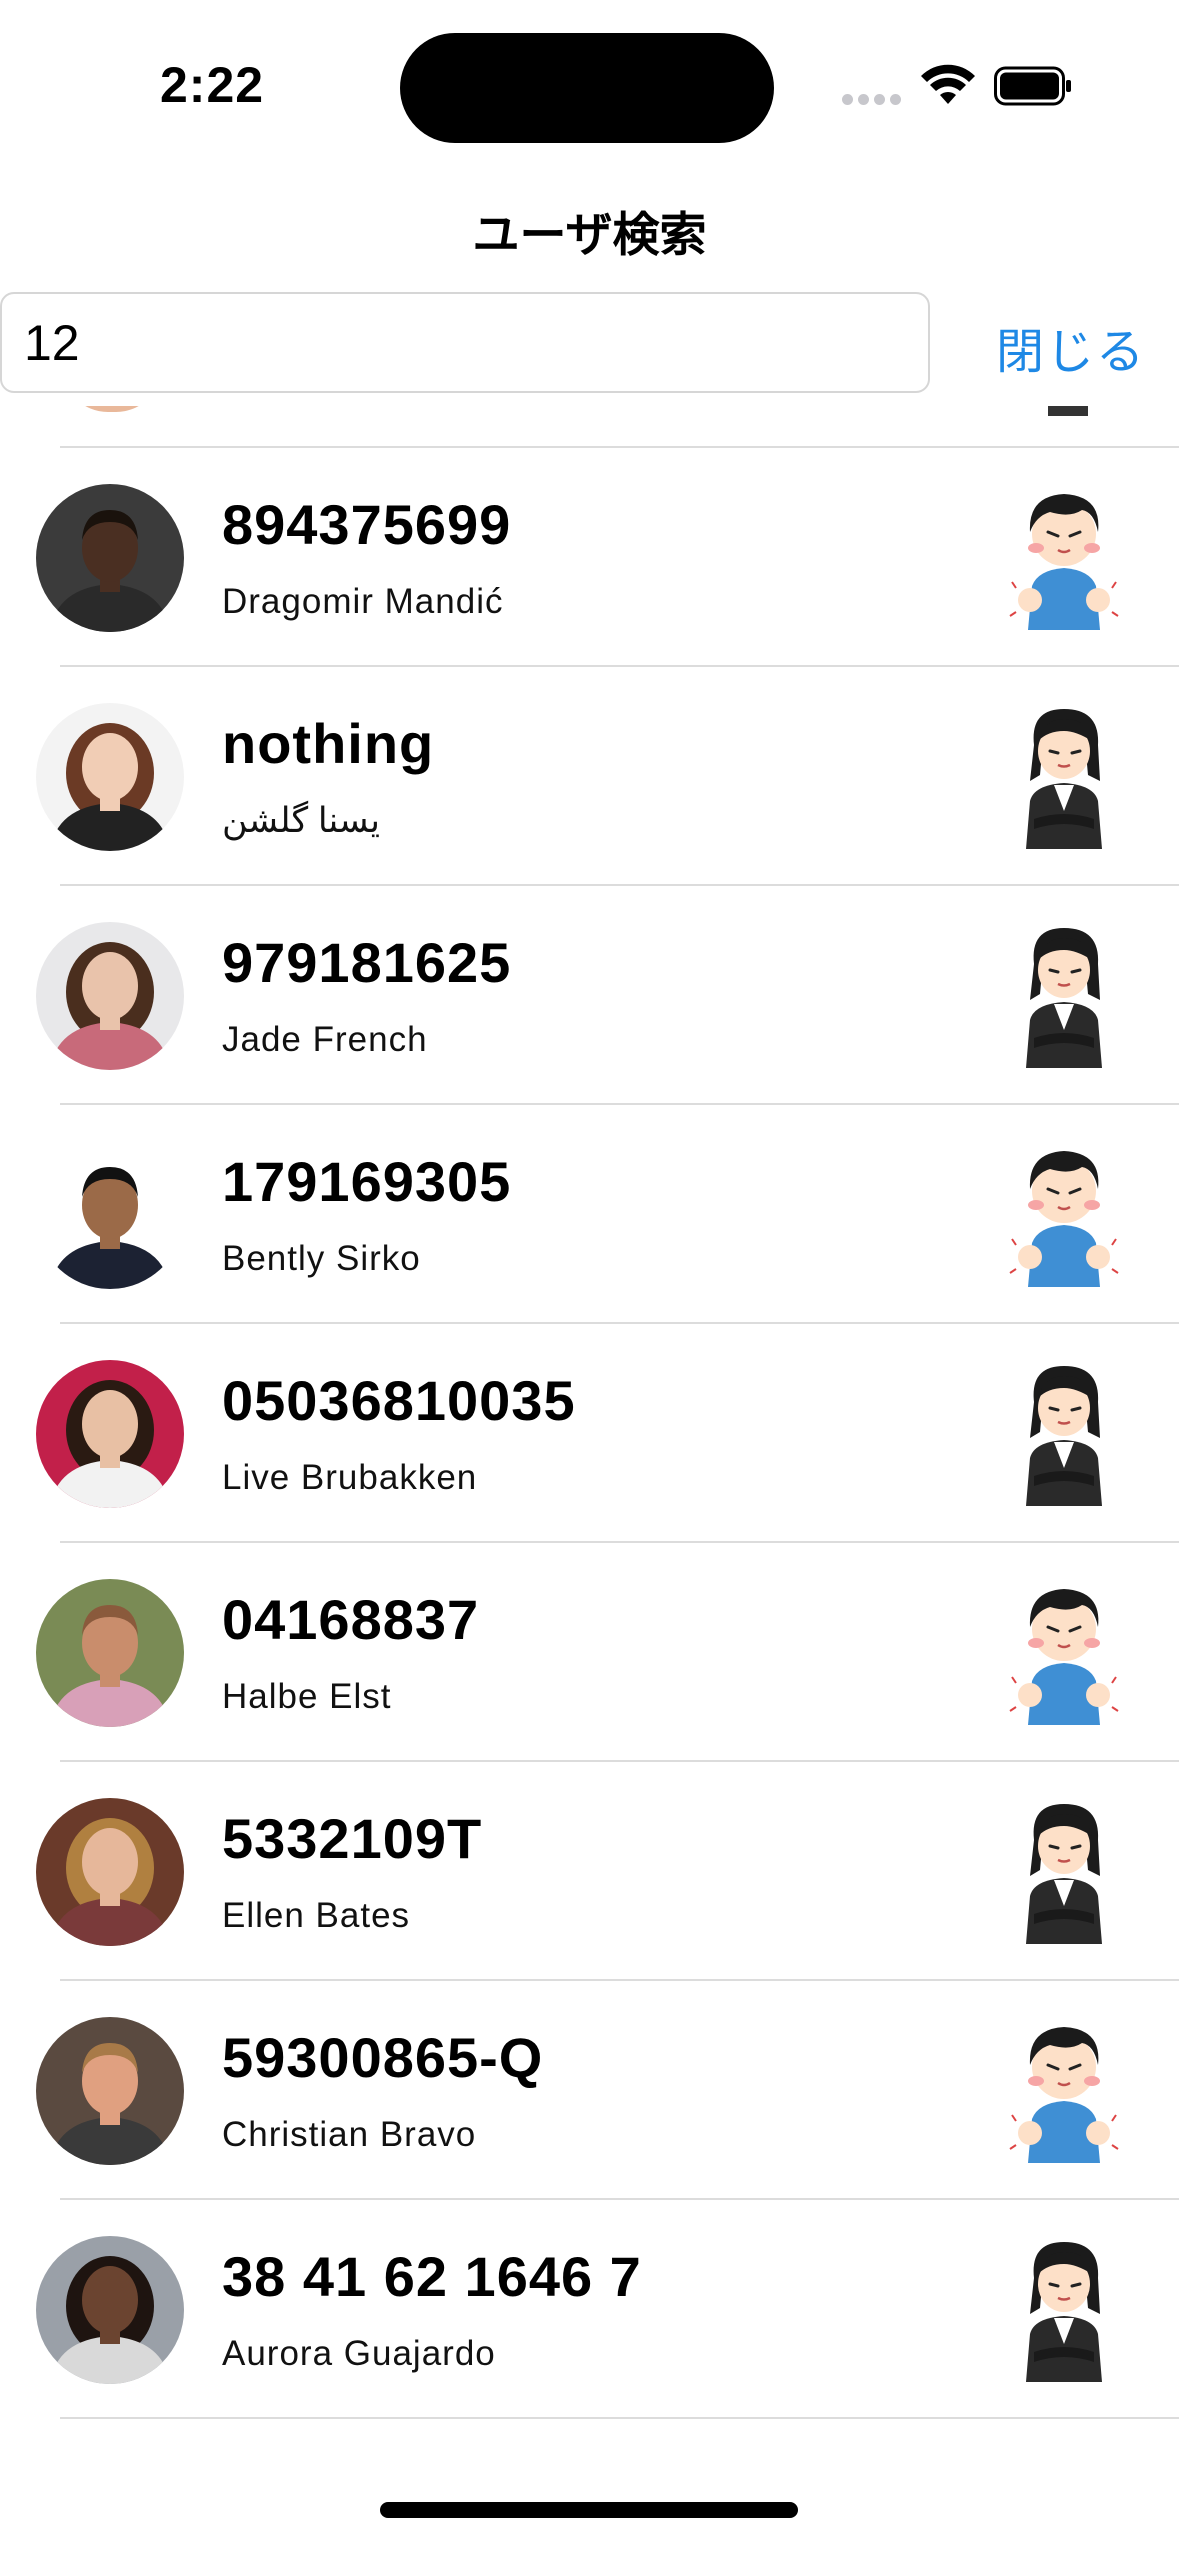  What do you see at coordinates (589, 1871) in the screenshot?
I see `list-item: 5332109T Ellen Bates` at bounding box center [589, 1871].